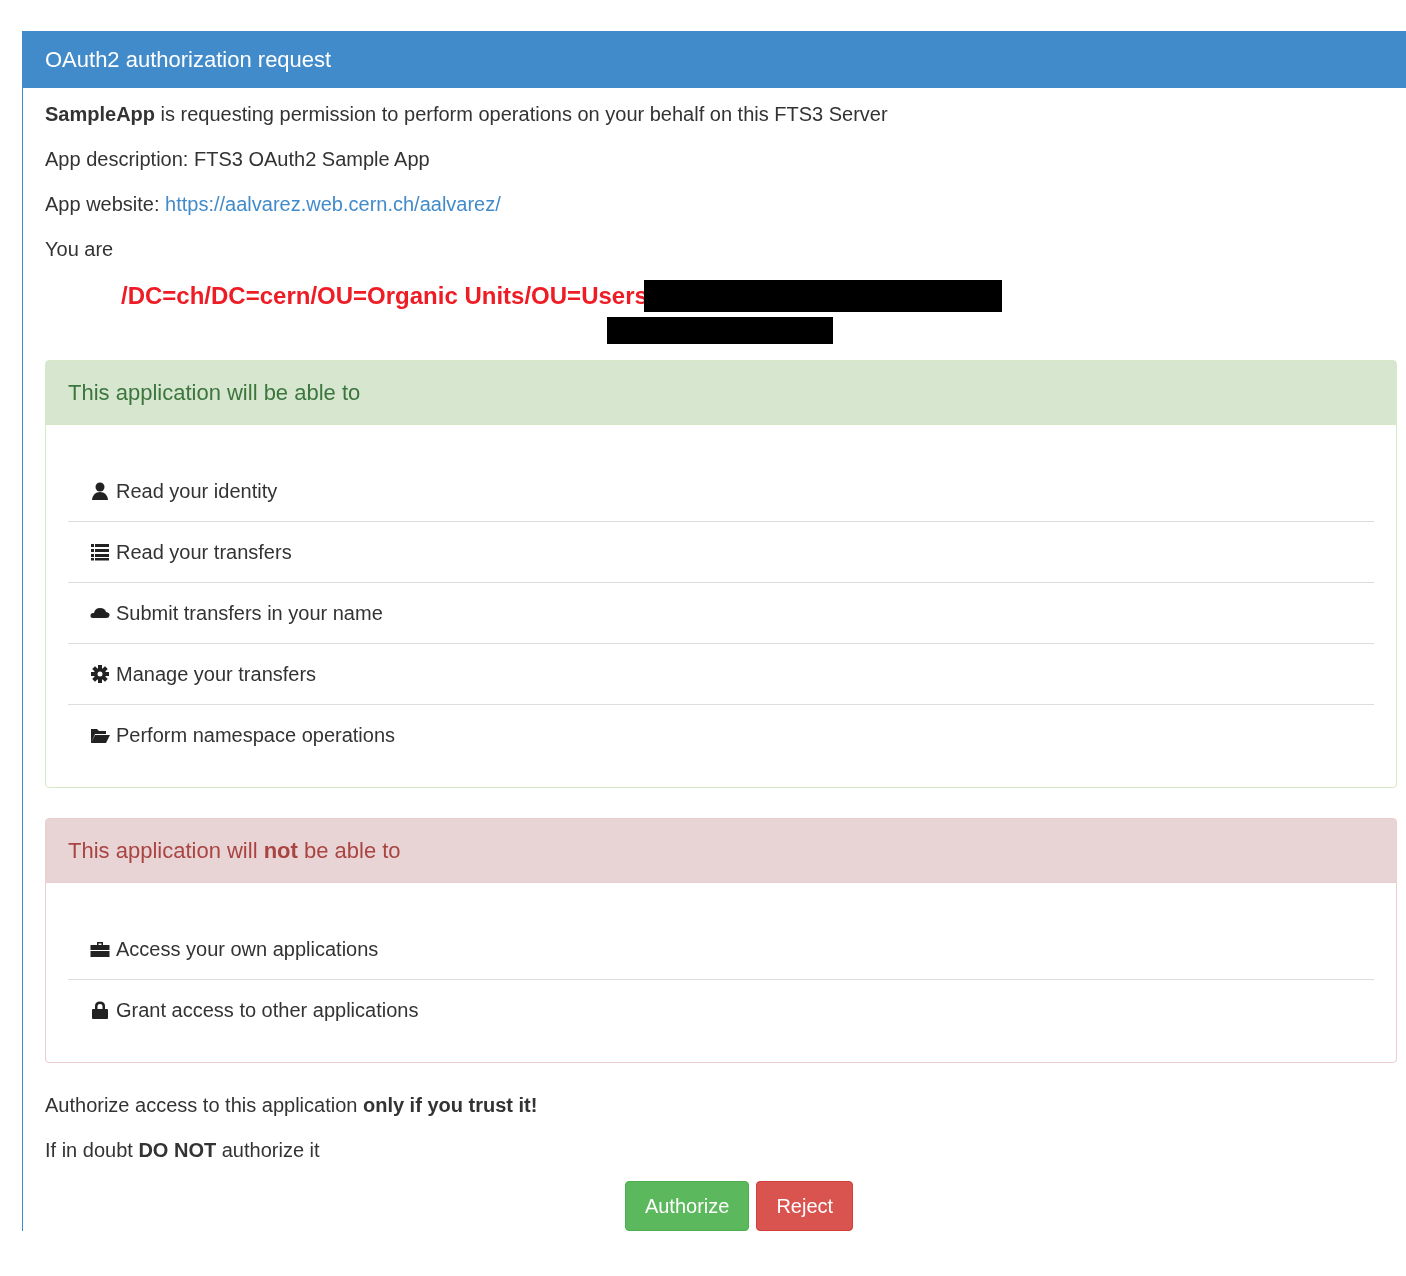 This screenshot has width=1406, height=1276. Describe the element at coordinates (214, 392) in the screenshot. I see `permissions-title: This application will be able to` at that location.